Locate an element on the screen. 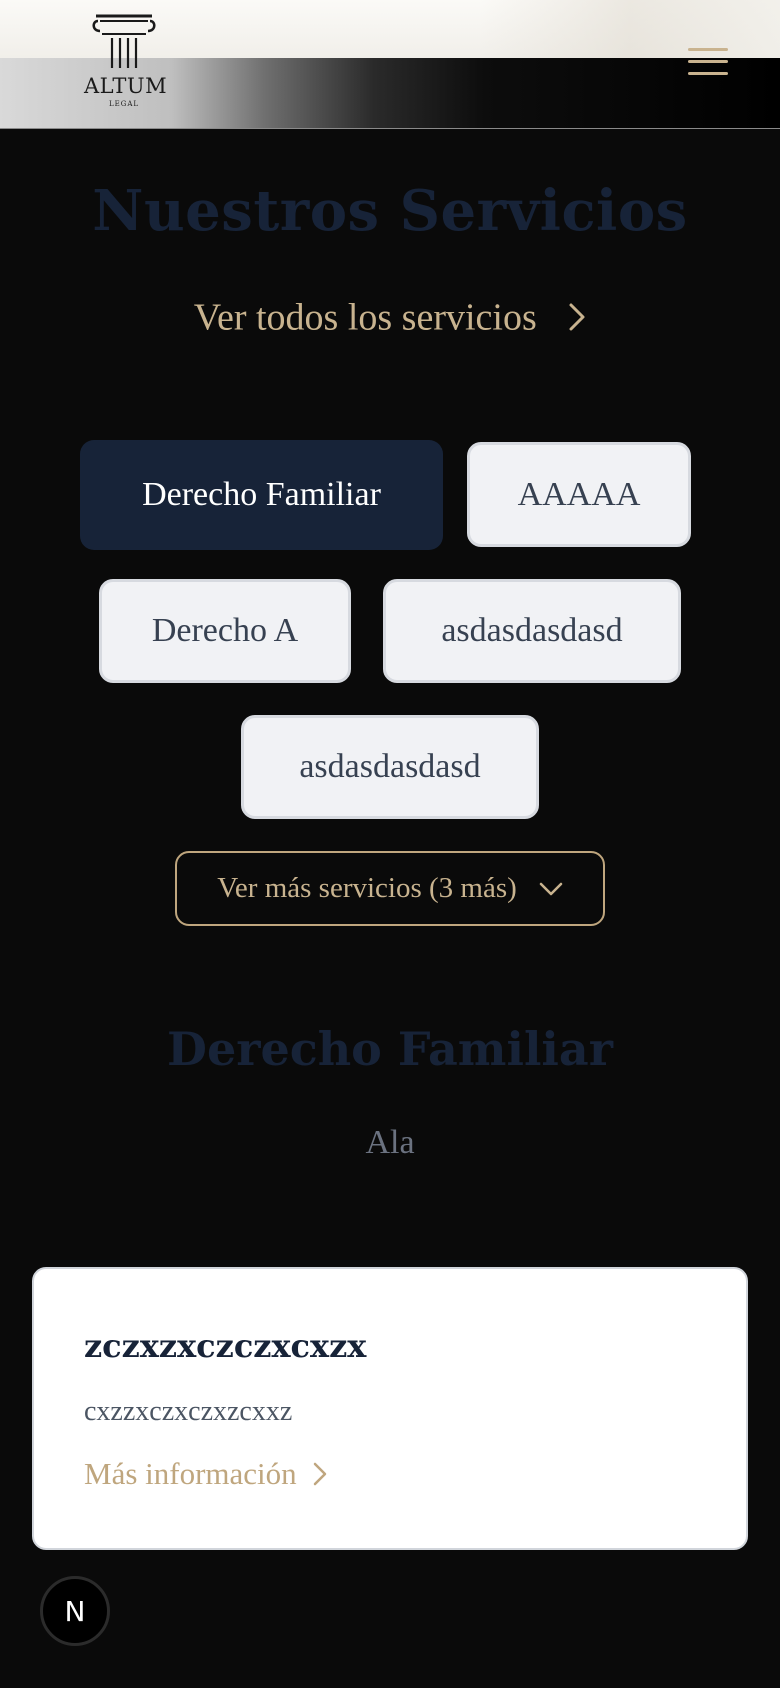  service-card-title: zczxzxczczxcxzx is located at coordinates (225, 1346).